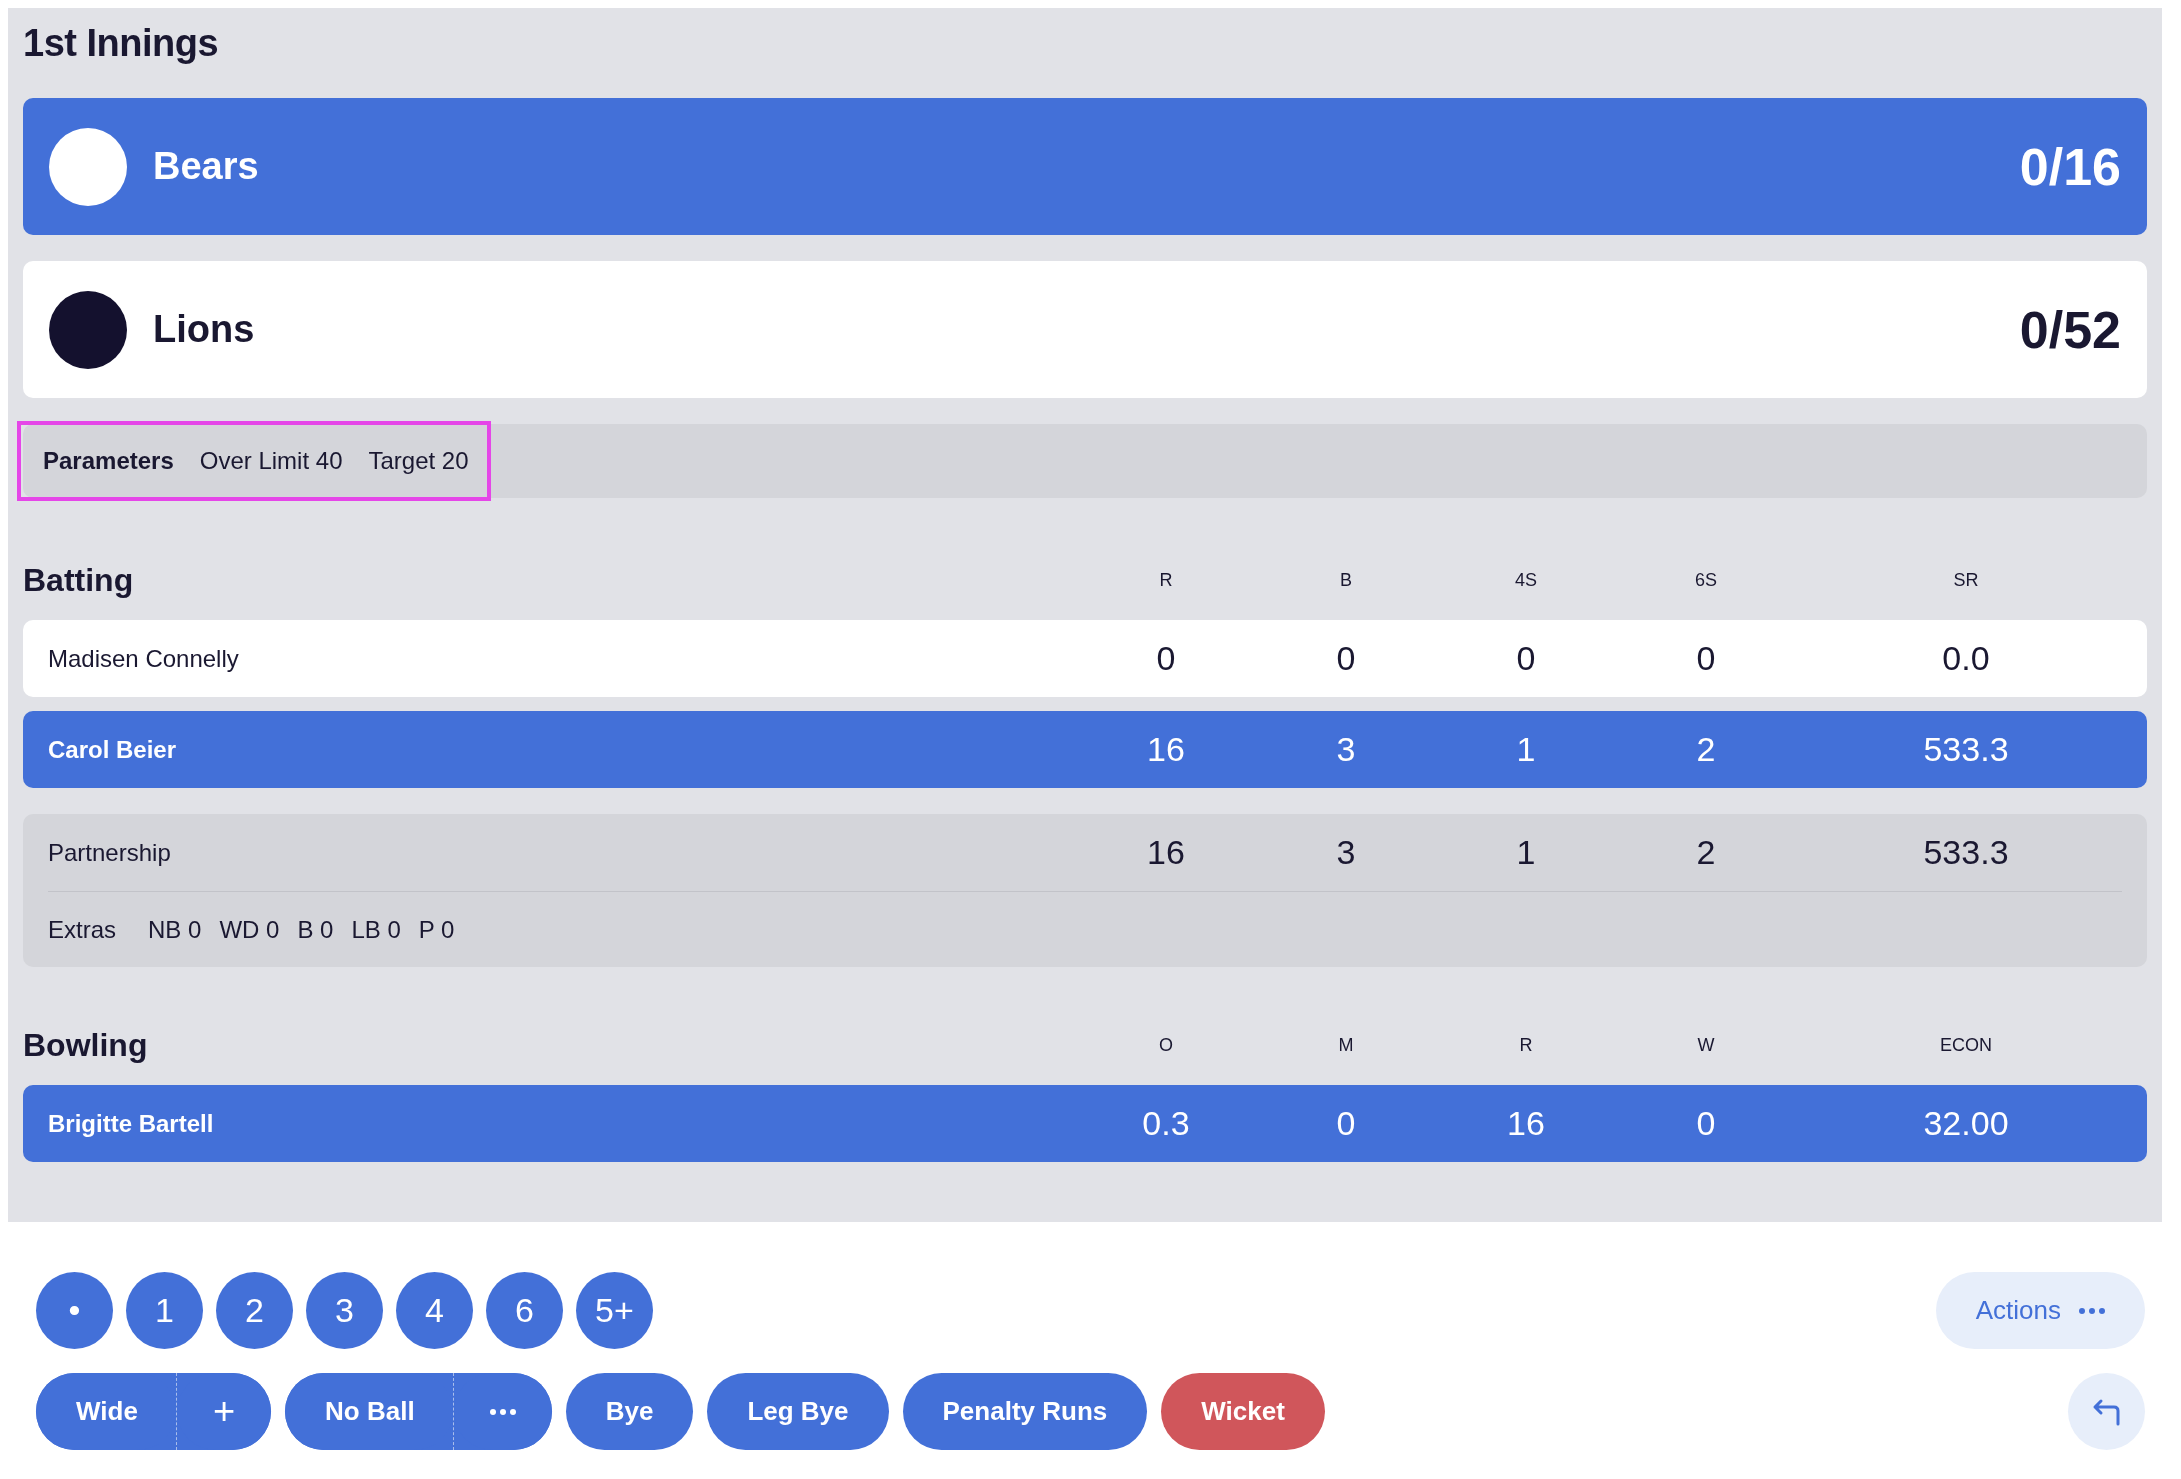  What do you see at coordinates (614, 1310) in the screenshot?
I see `runs-button: 5+` at bounding box center [614, 1310].